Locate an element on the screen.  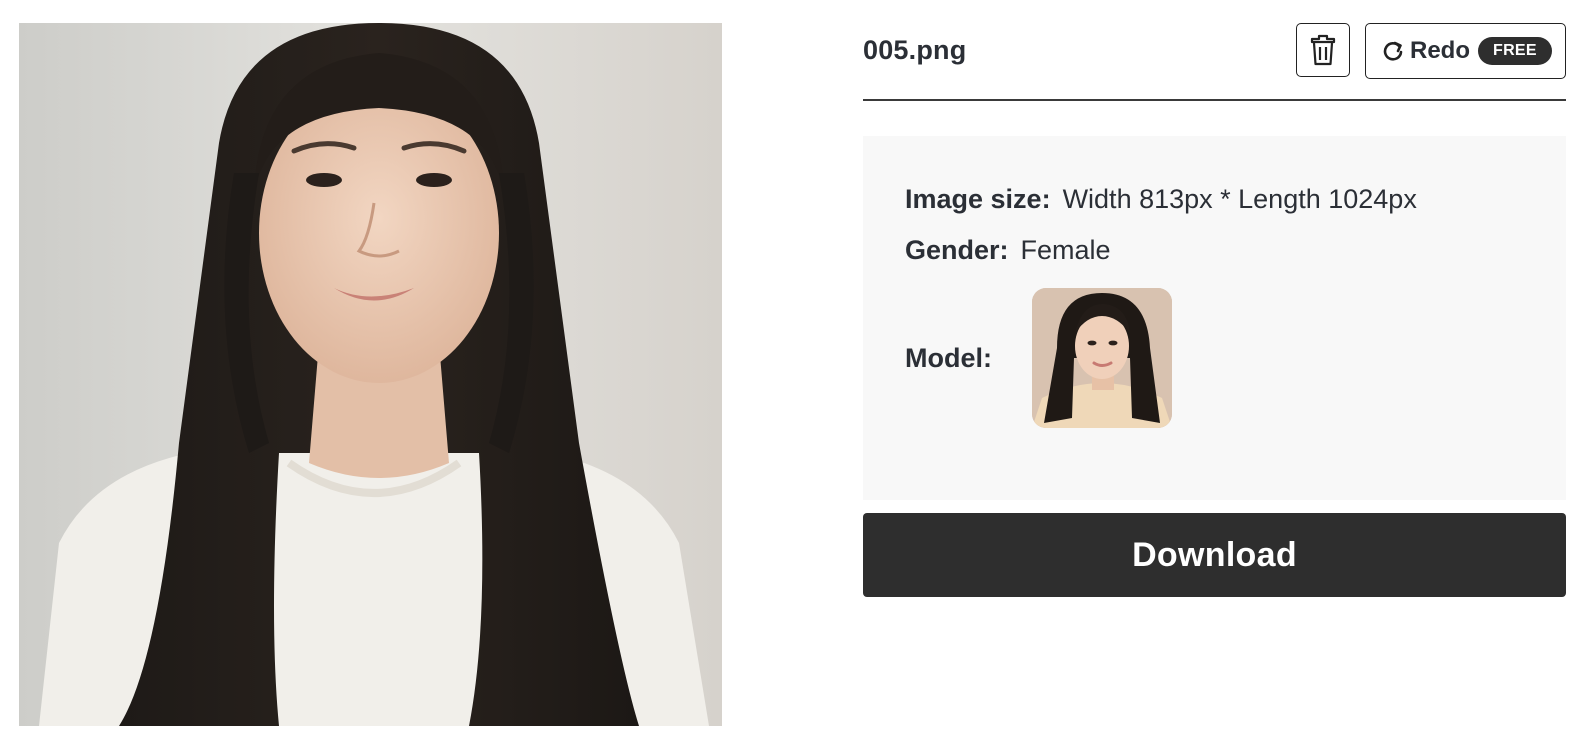
delete-button is located at coordinates (1323, 50).